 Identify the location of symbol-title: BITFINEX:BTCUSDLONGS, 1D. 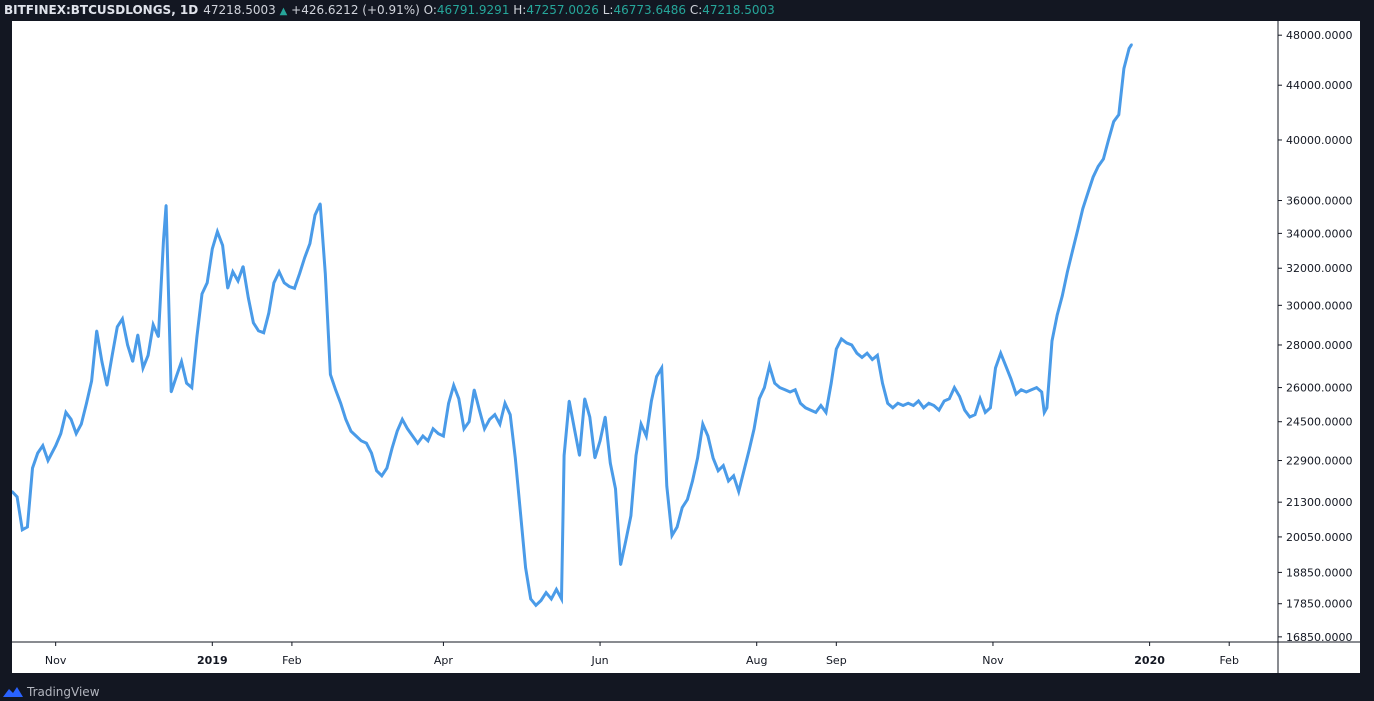
(99, 10).